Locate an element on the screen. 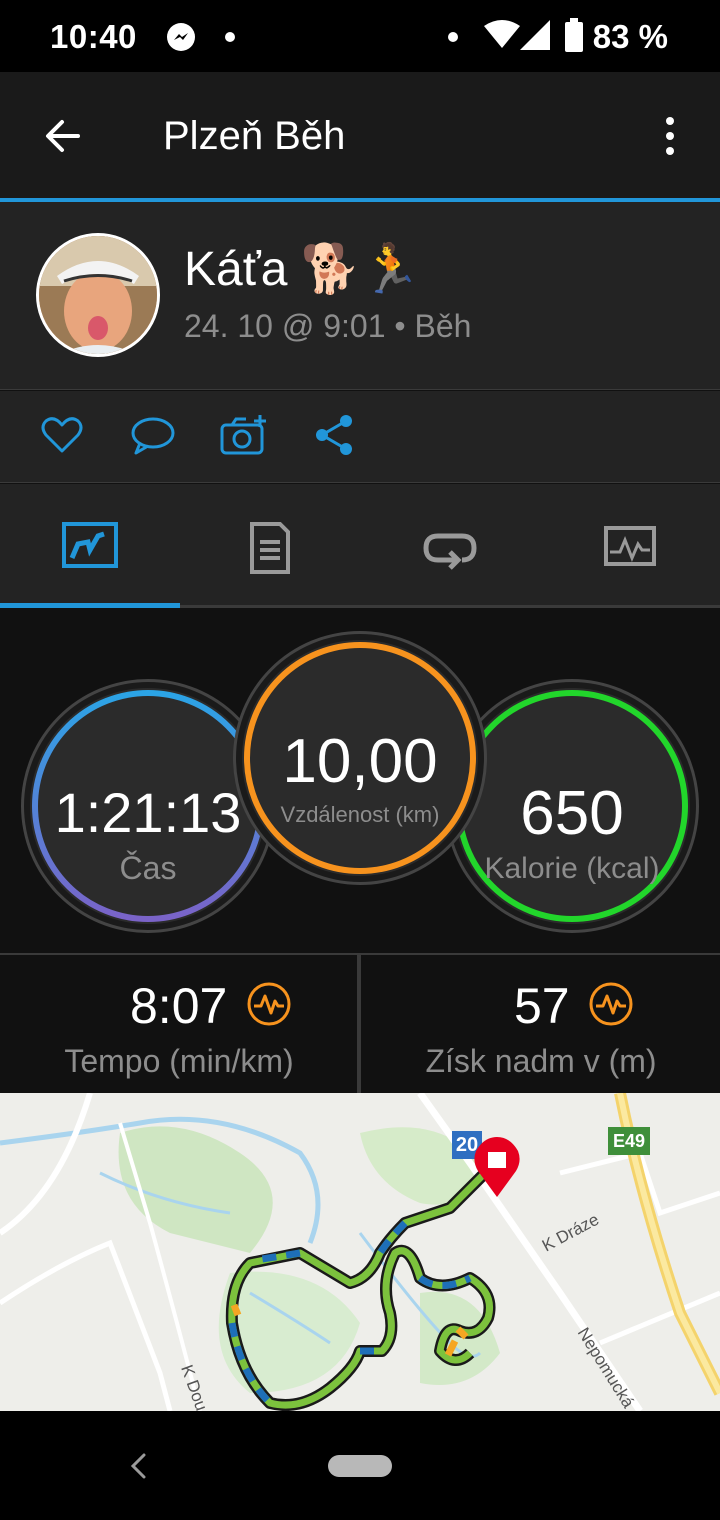  laps-tab-icon is located at coordinates (450, 551).